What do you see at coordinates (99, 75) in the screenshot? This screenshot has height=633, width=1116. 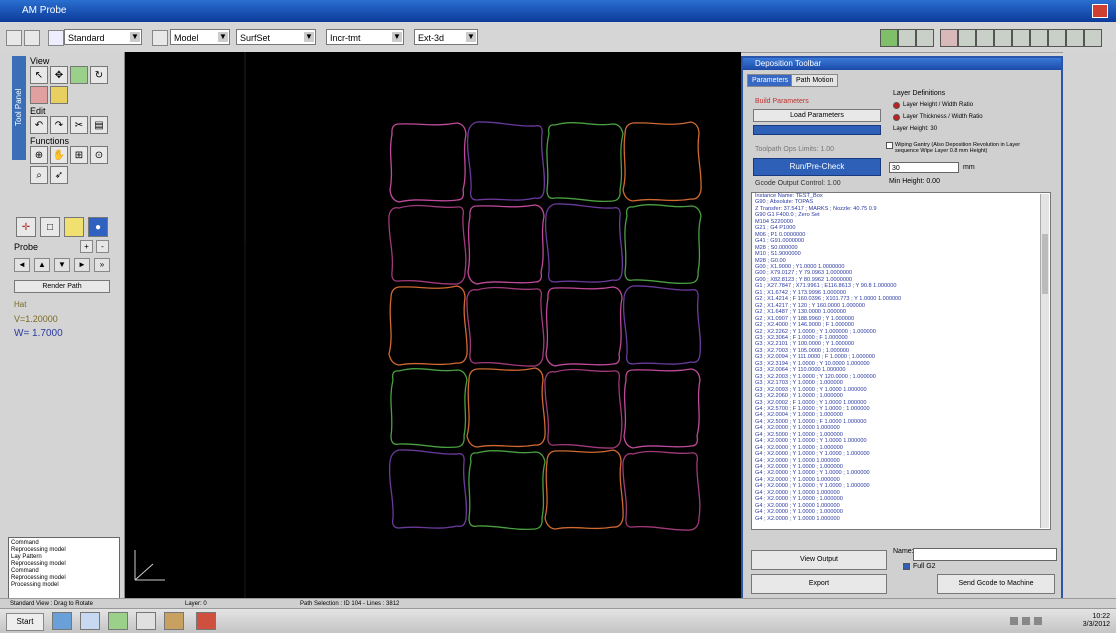 I see `rotate-icon: ↻` at bounding box center [99, 75].